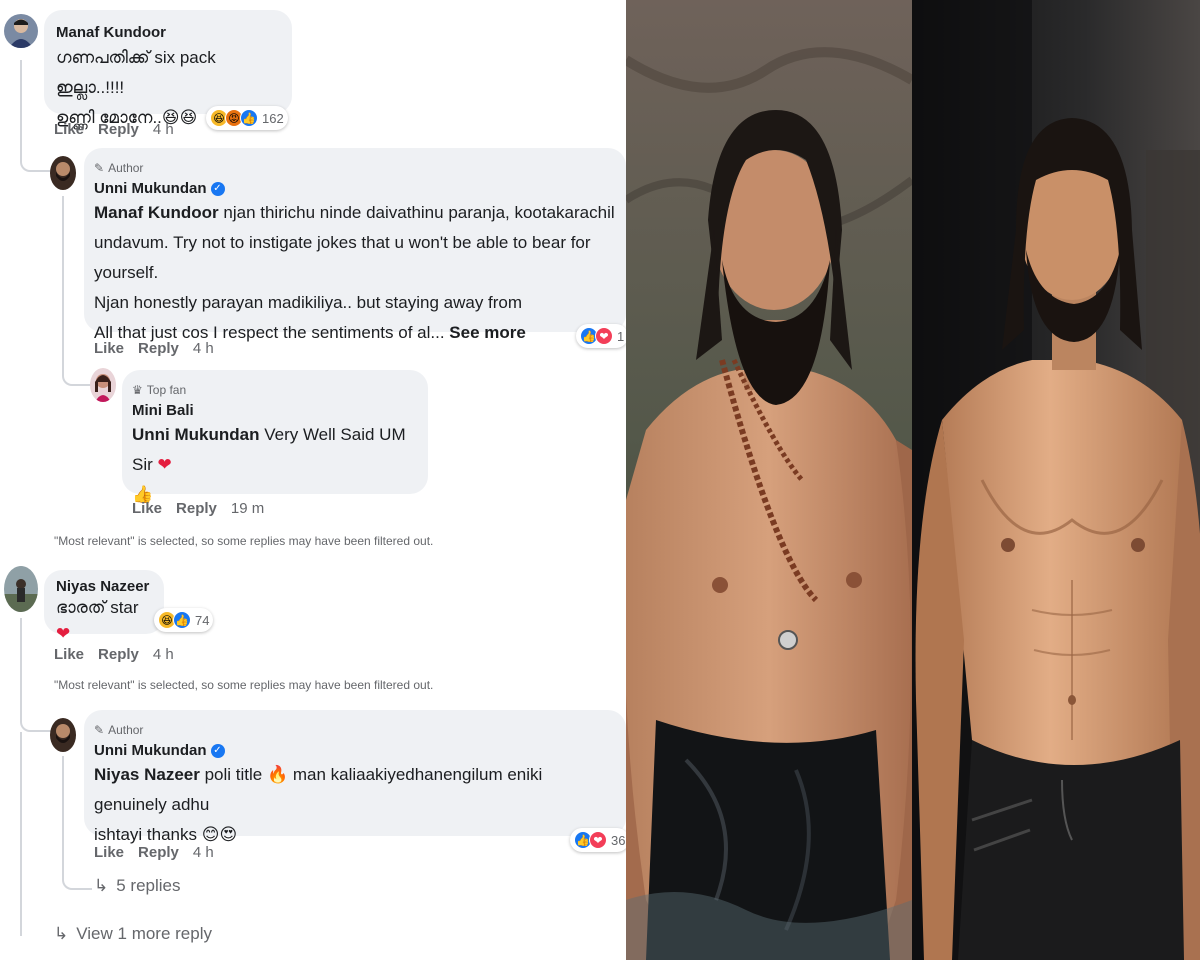  Describe the element at coordinates (621, 336) in the screenshot. I see `reaction-count: 1` at that location.